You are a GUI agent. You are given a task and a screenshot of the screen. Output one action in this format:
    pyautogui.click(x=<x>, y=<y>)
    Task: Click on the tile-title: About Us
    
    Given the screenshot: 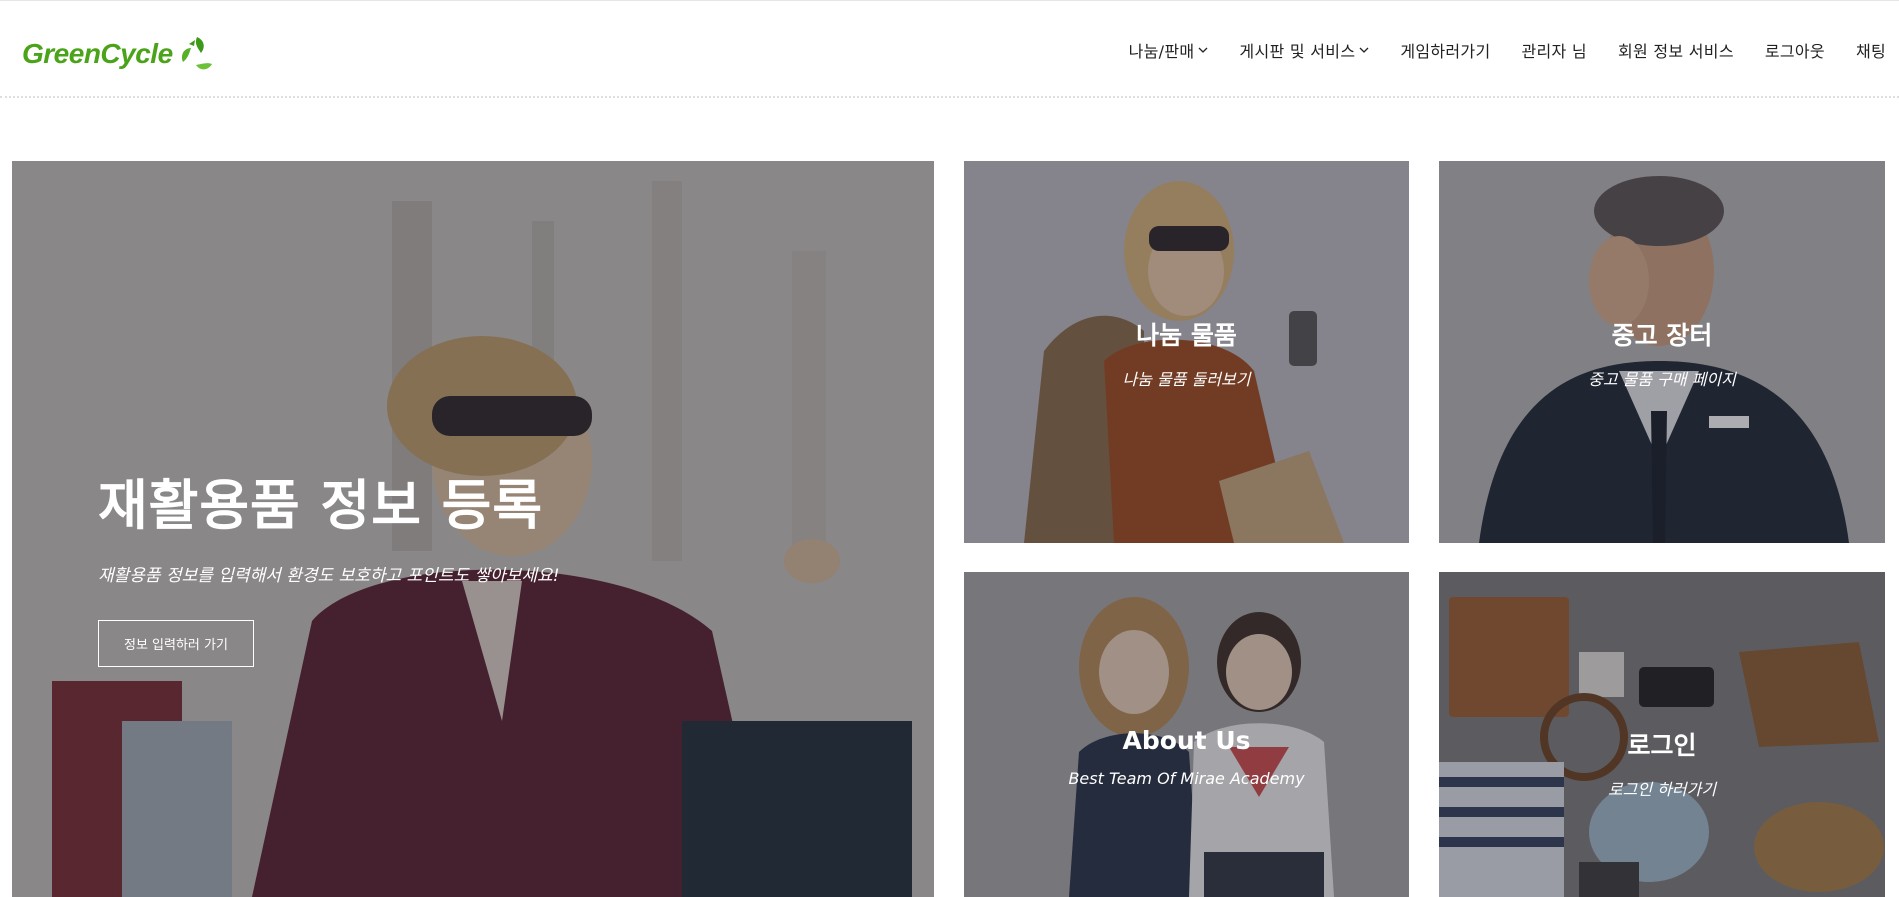 What is the action you would take?
    pyautogui.click(x=1186, y=740)
    